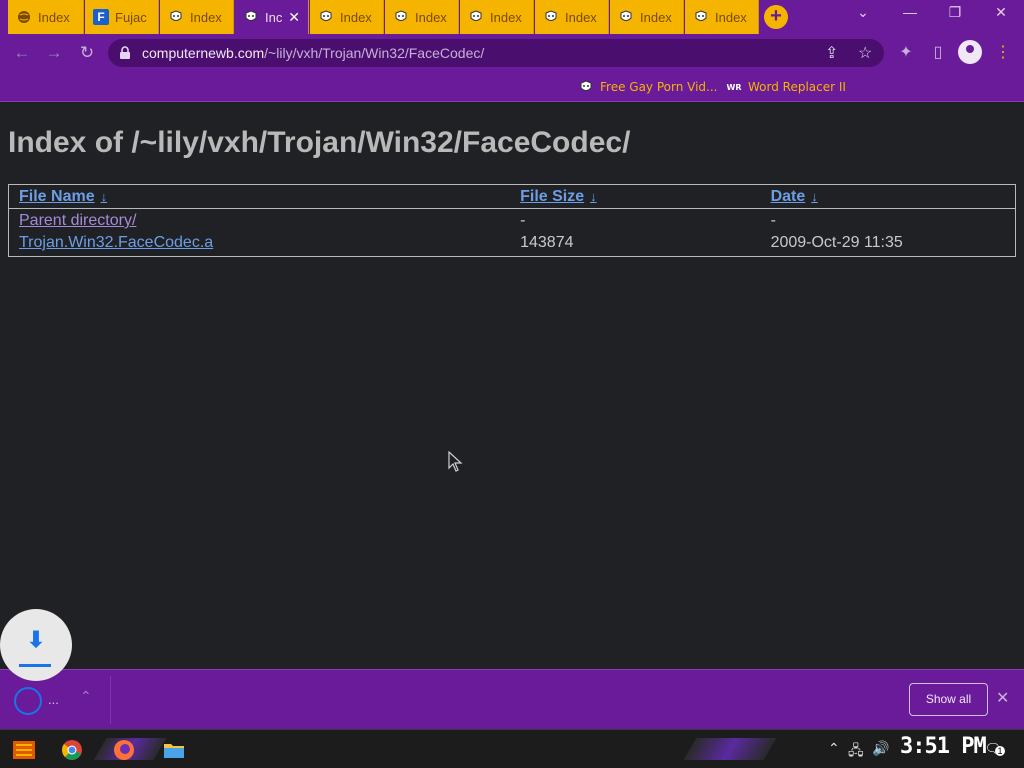 This screenshot has height=768, width=1024. I want to click on back-icon: ←, so click(22, 53).